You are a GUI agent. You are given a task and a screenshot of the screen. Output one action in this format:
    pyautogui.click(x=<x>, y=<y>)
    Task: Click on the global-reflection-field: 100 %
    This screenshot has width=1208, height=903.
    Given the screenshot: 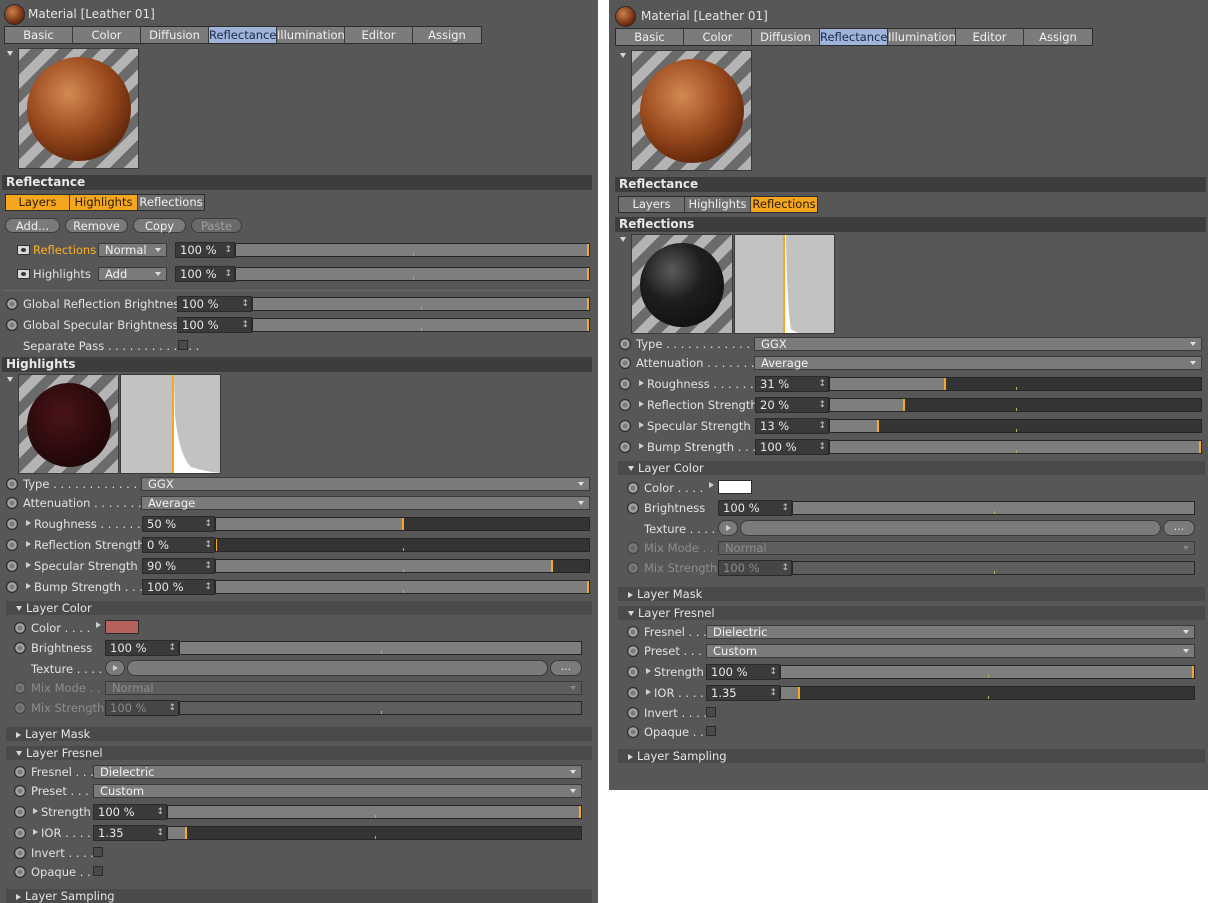 What is the action you would take?
    pyautogui.click(x=214, y=304)
    